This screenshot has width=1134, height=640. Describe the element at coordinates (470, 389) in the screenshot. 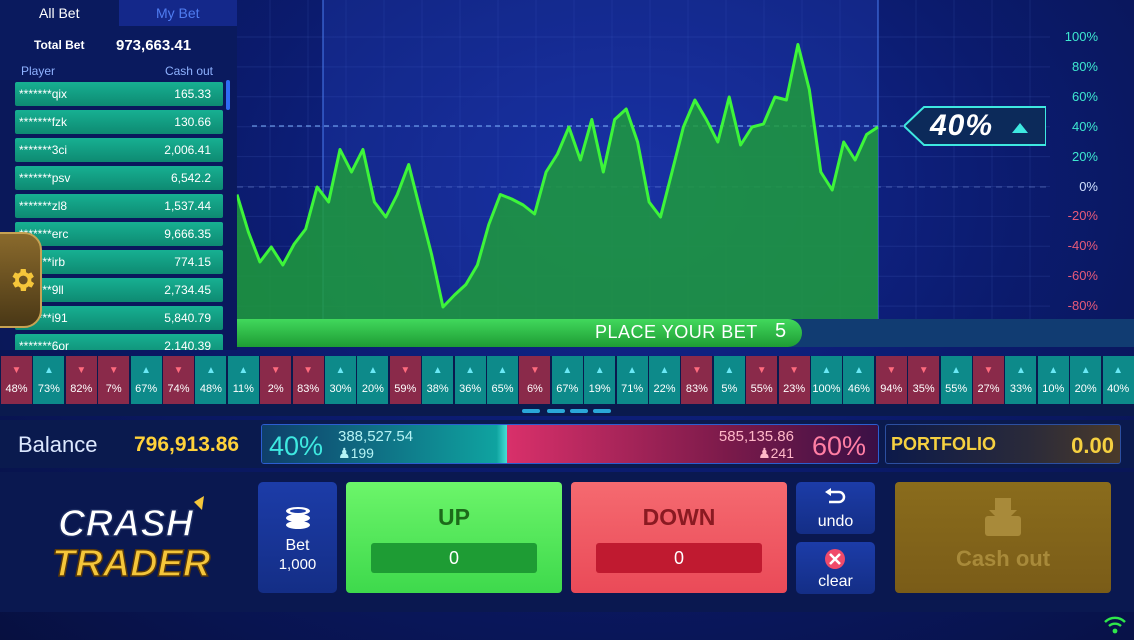

I see `history-percent: 36%` at that location.